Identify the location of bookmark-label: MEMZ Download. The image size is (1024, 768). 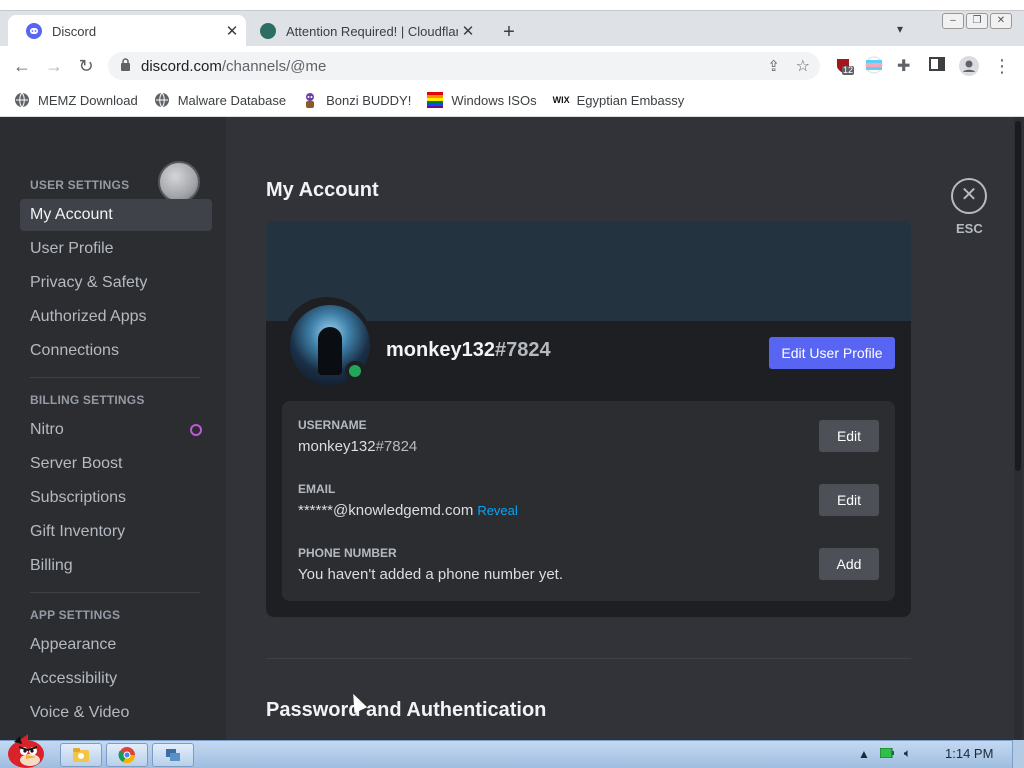
(88, 100).